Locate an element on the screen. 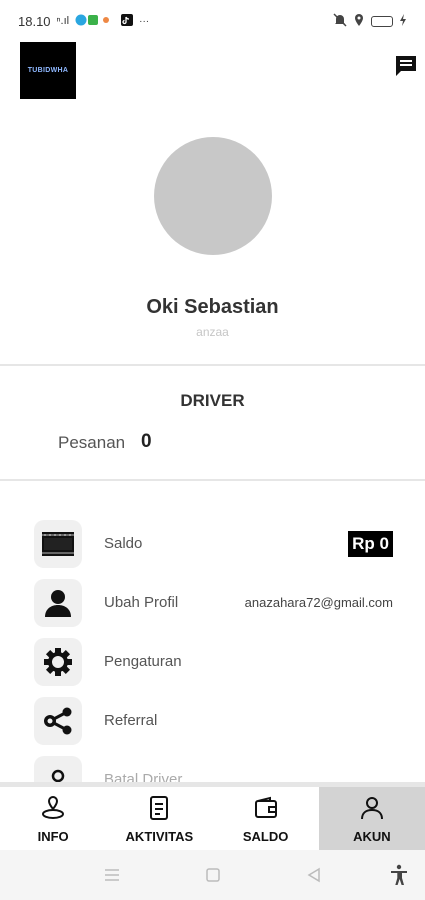 The width and height of the screenshot is (425, 900). tab-saldo-label: SALDO is located at coordinates (265, 836).